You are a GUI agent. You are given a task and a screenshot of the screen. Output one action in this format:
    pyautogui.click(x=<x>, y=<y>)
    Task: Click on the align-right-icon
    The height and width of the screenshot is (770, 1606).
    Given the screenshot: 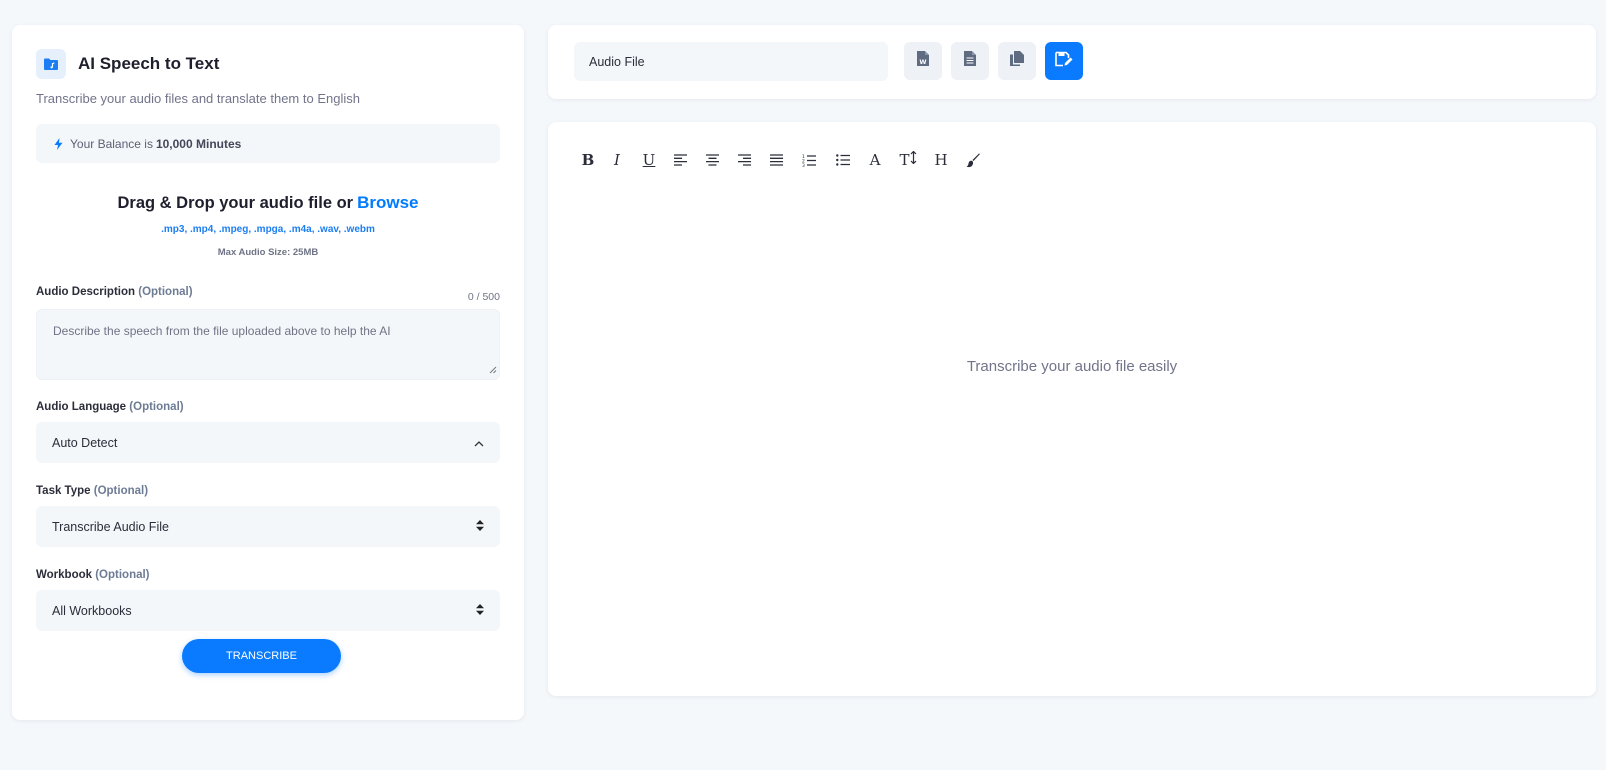 What is the action you would take?
    pyautogui.click(x=744, y=160)
    